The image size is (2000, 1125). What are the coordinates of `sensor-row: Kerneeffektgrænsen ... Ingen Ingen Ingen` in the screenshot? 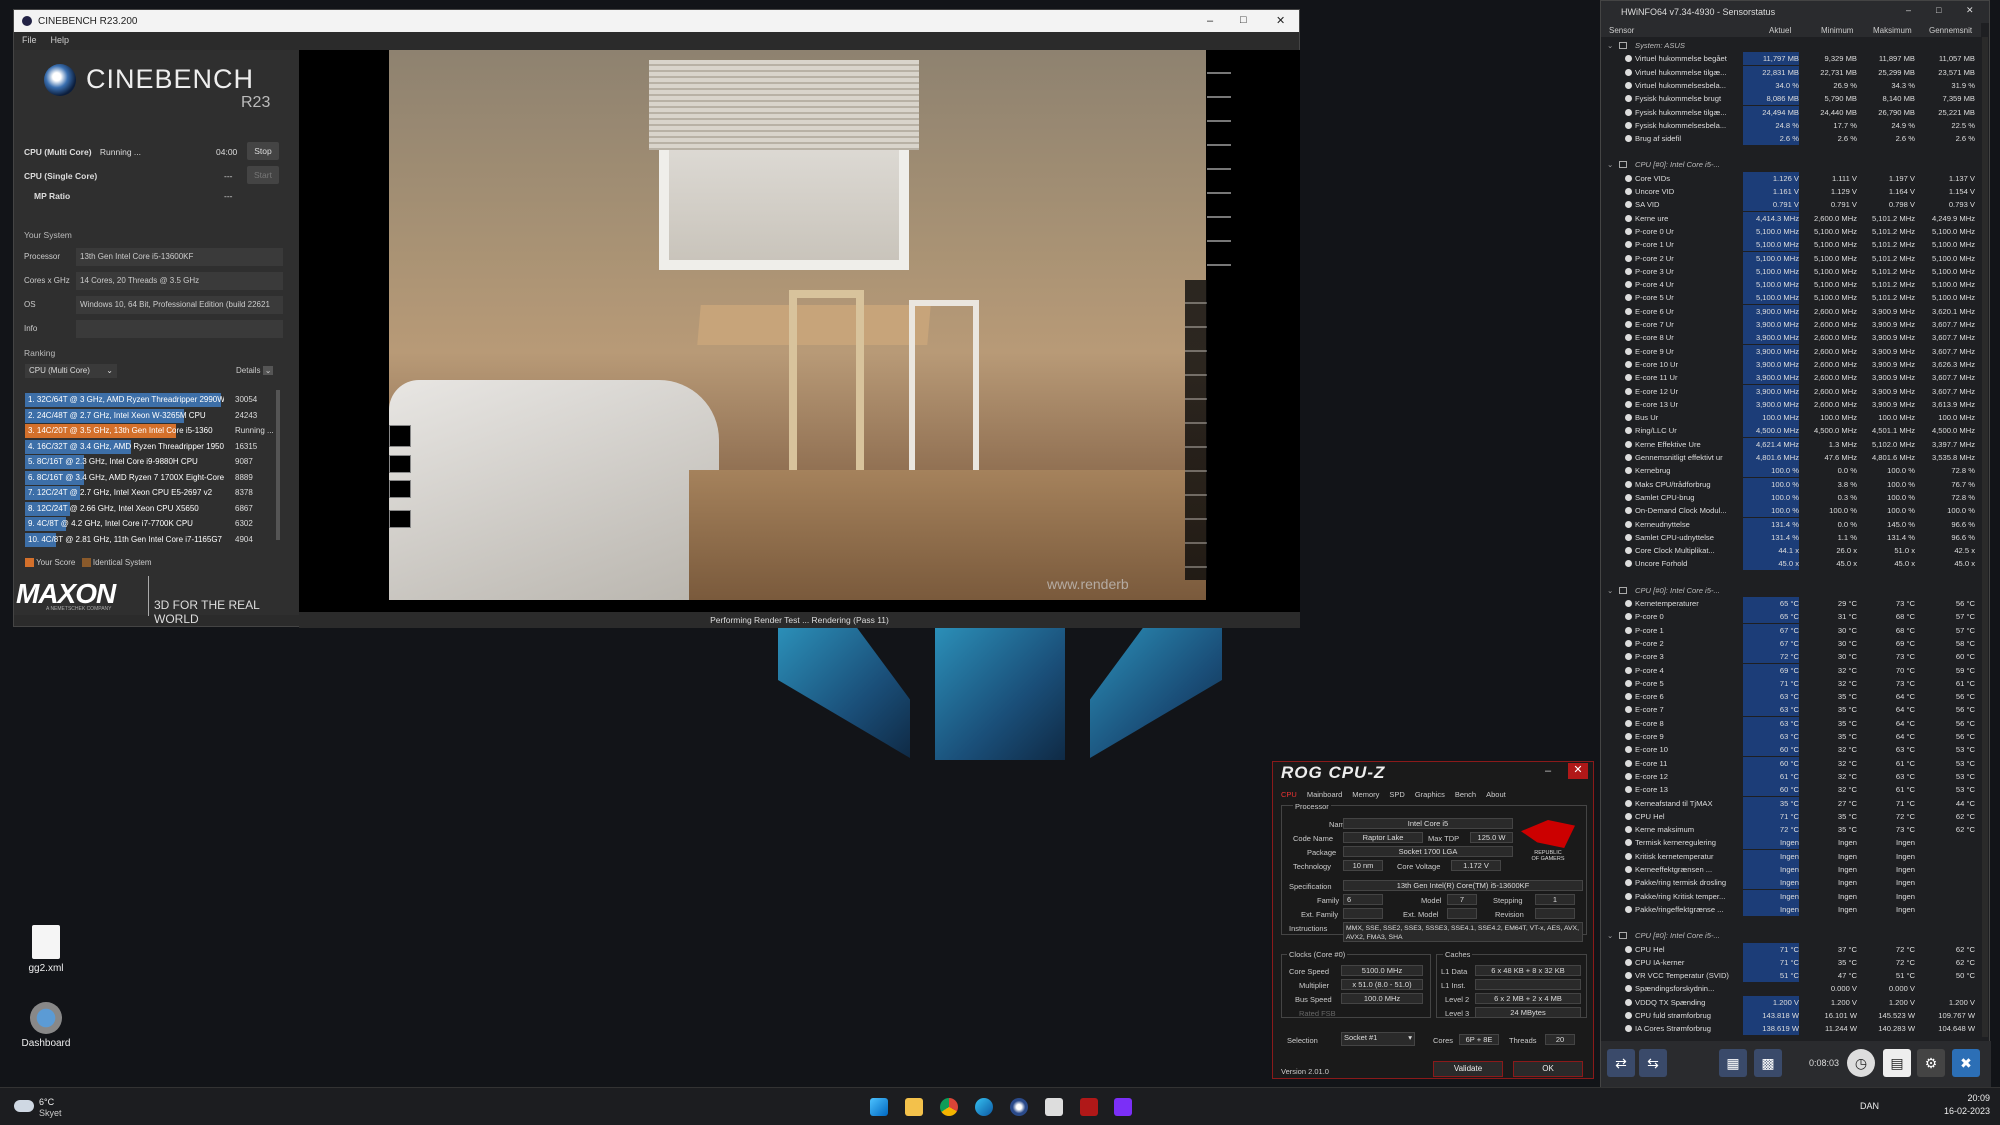 It's located at (1791, 869).